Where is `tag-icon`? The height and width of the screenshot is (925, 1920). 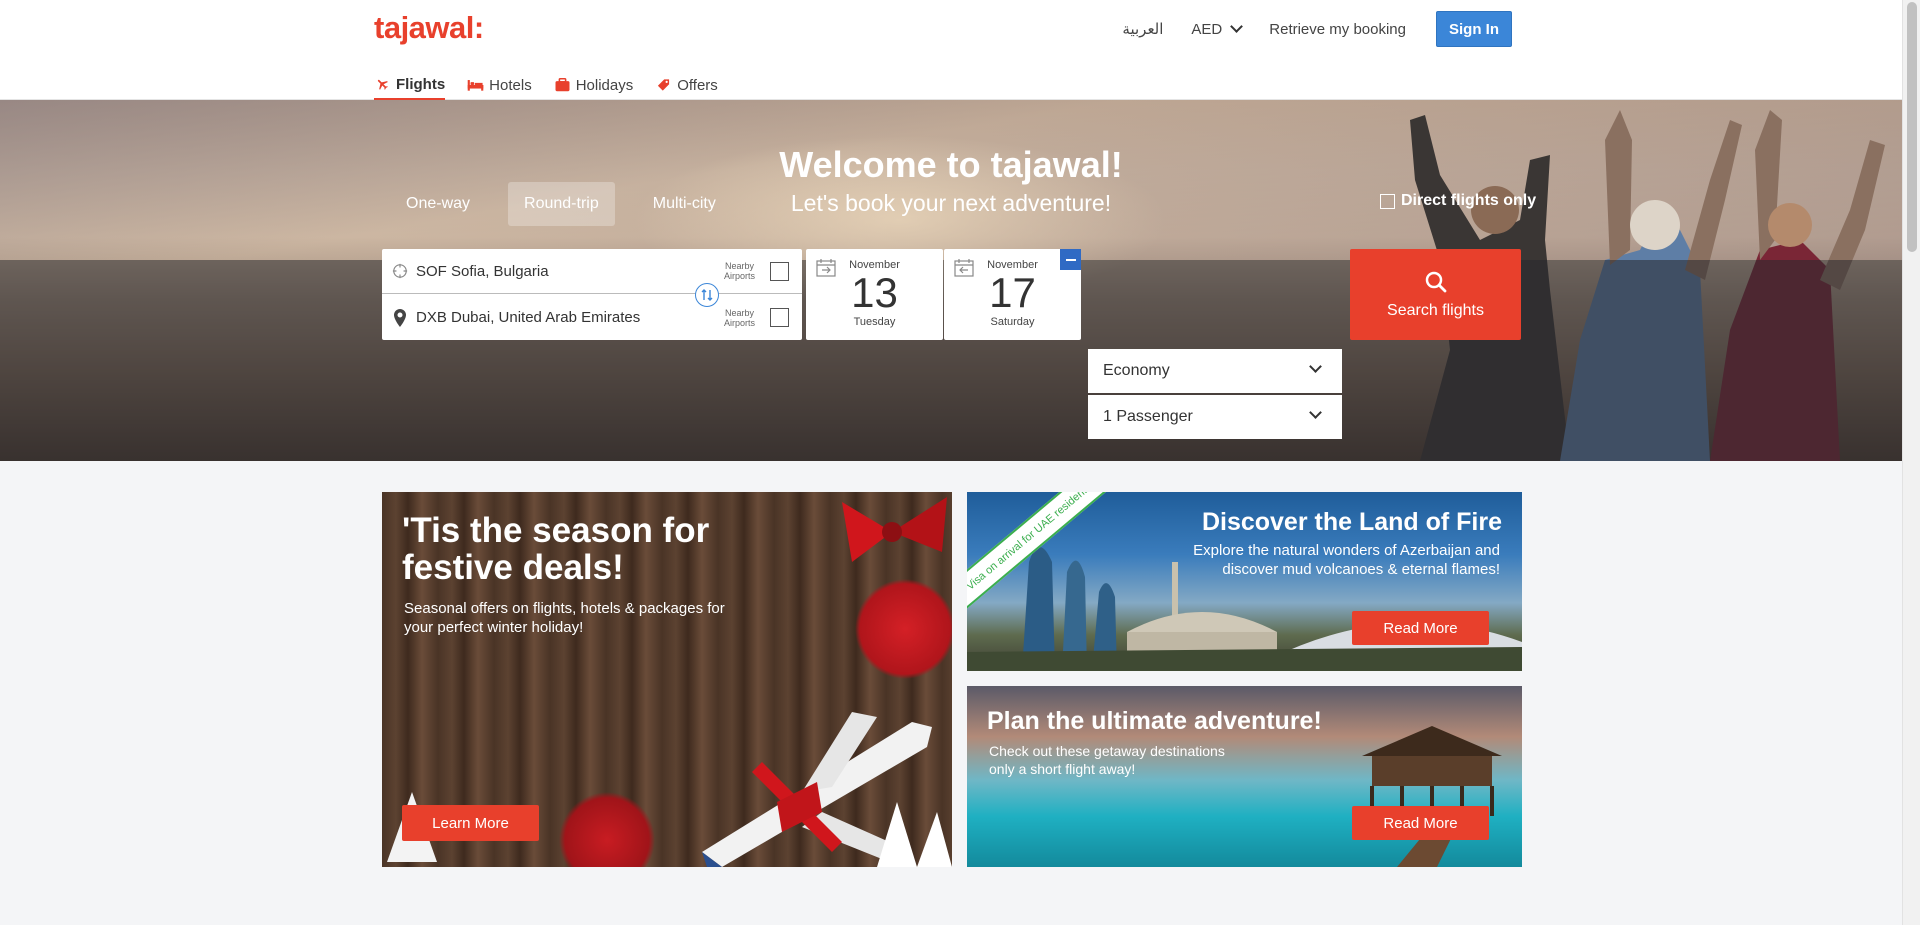 tag-icon is located at coordinates (664, 85).